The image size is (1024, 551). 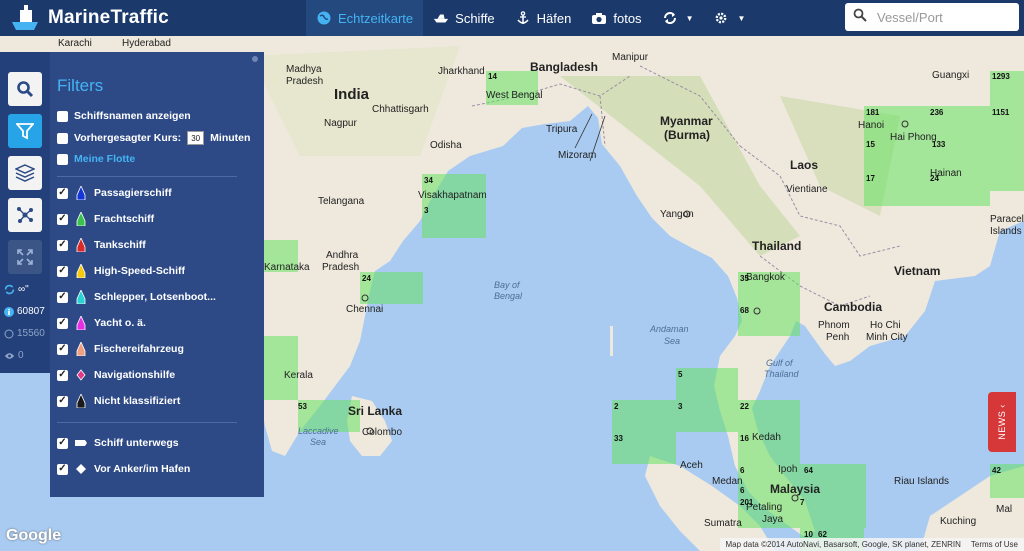 I want to click on nav-live-map: Echtzeitkarte, so click(x=365, y=18).